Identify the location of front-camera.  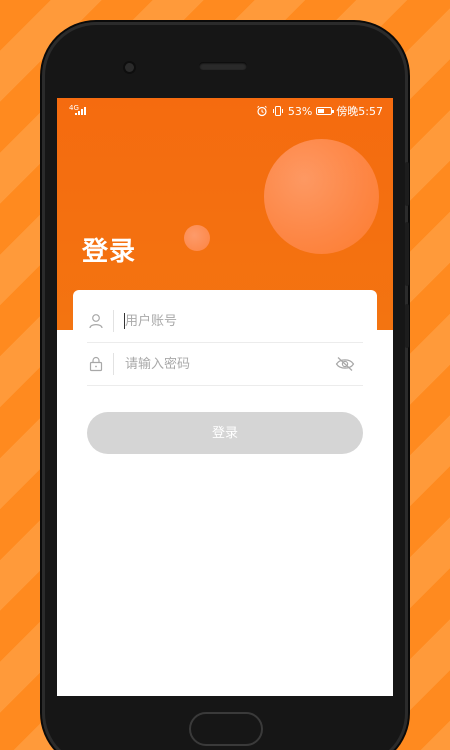
(129, 67).